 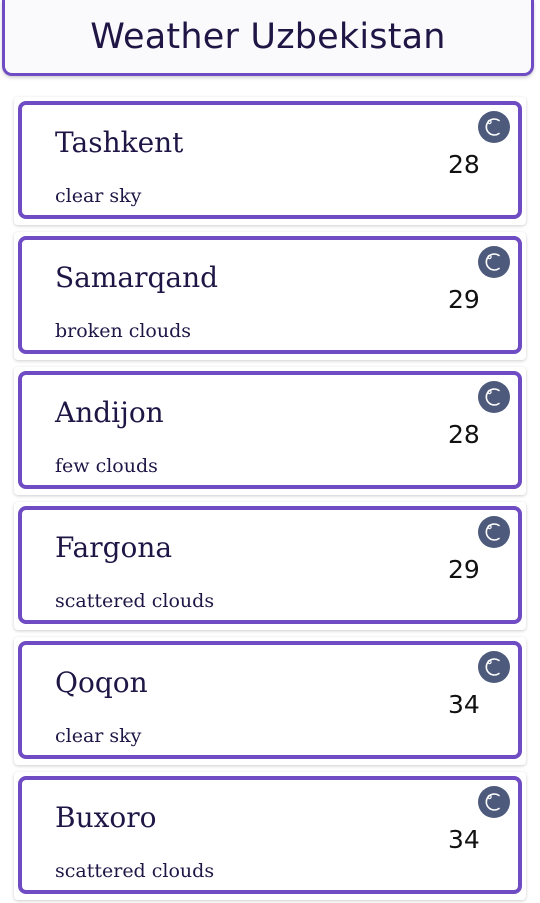 I want to click on city-name: Fargona, so click(x=114, y=547).